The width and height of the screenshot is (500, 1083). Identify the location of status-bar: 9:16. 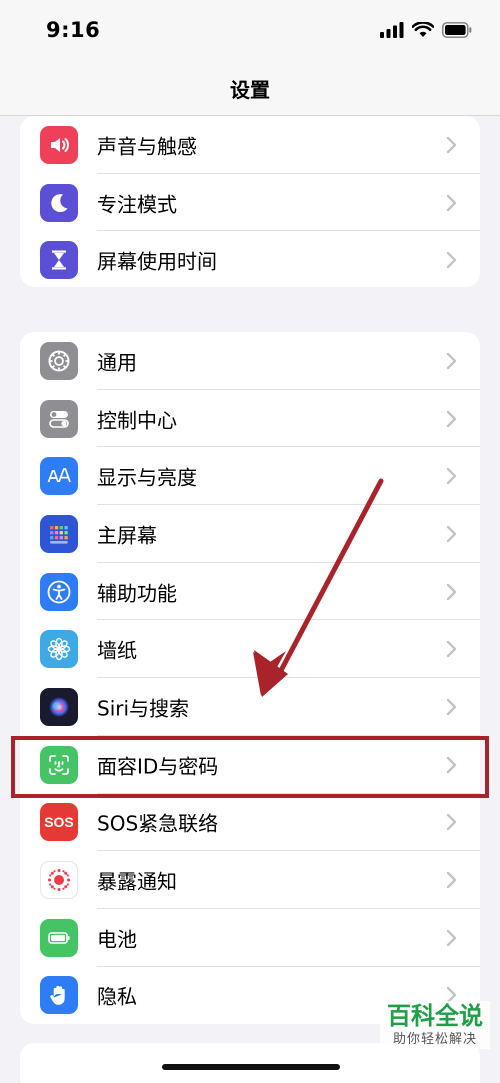
(250, 31).